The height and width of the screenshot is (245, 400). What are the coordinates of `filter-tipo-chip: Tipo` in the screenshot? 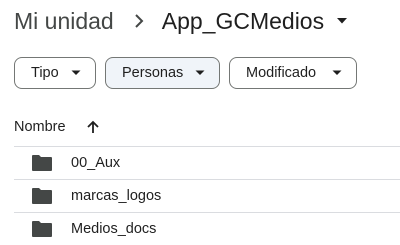 It's located at (55, 73).